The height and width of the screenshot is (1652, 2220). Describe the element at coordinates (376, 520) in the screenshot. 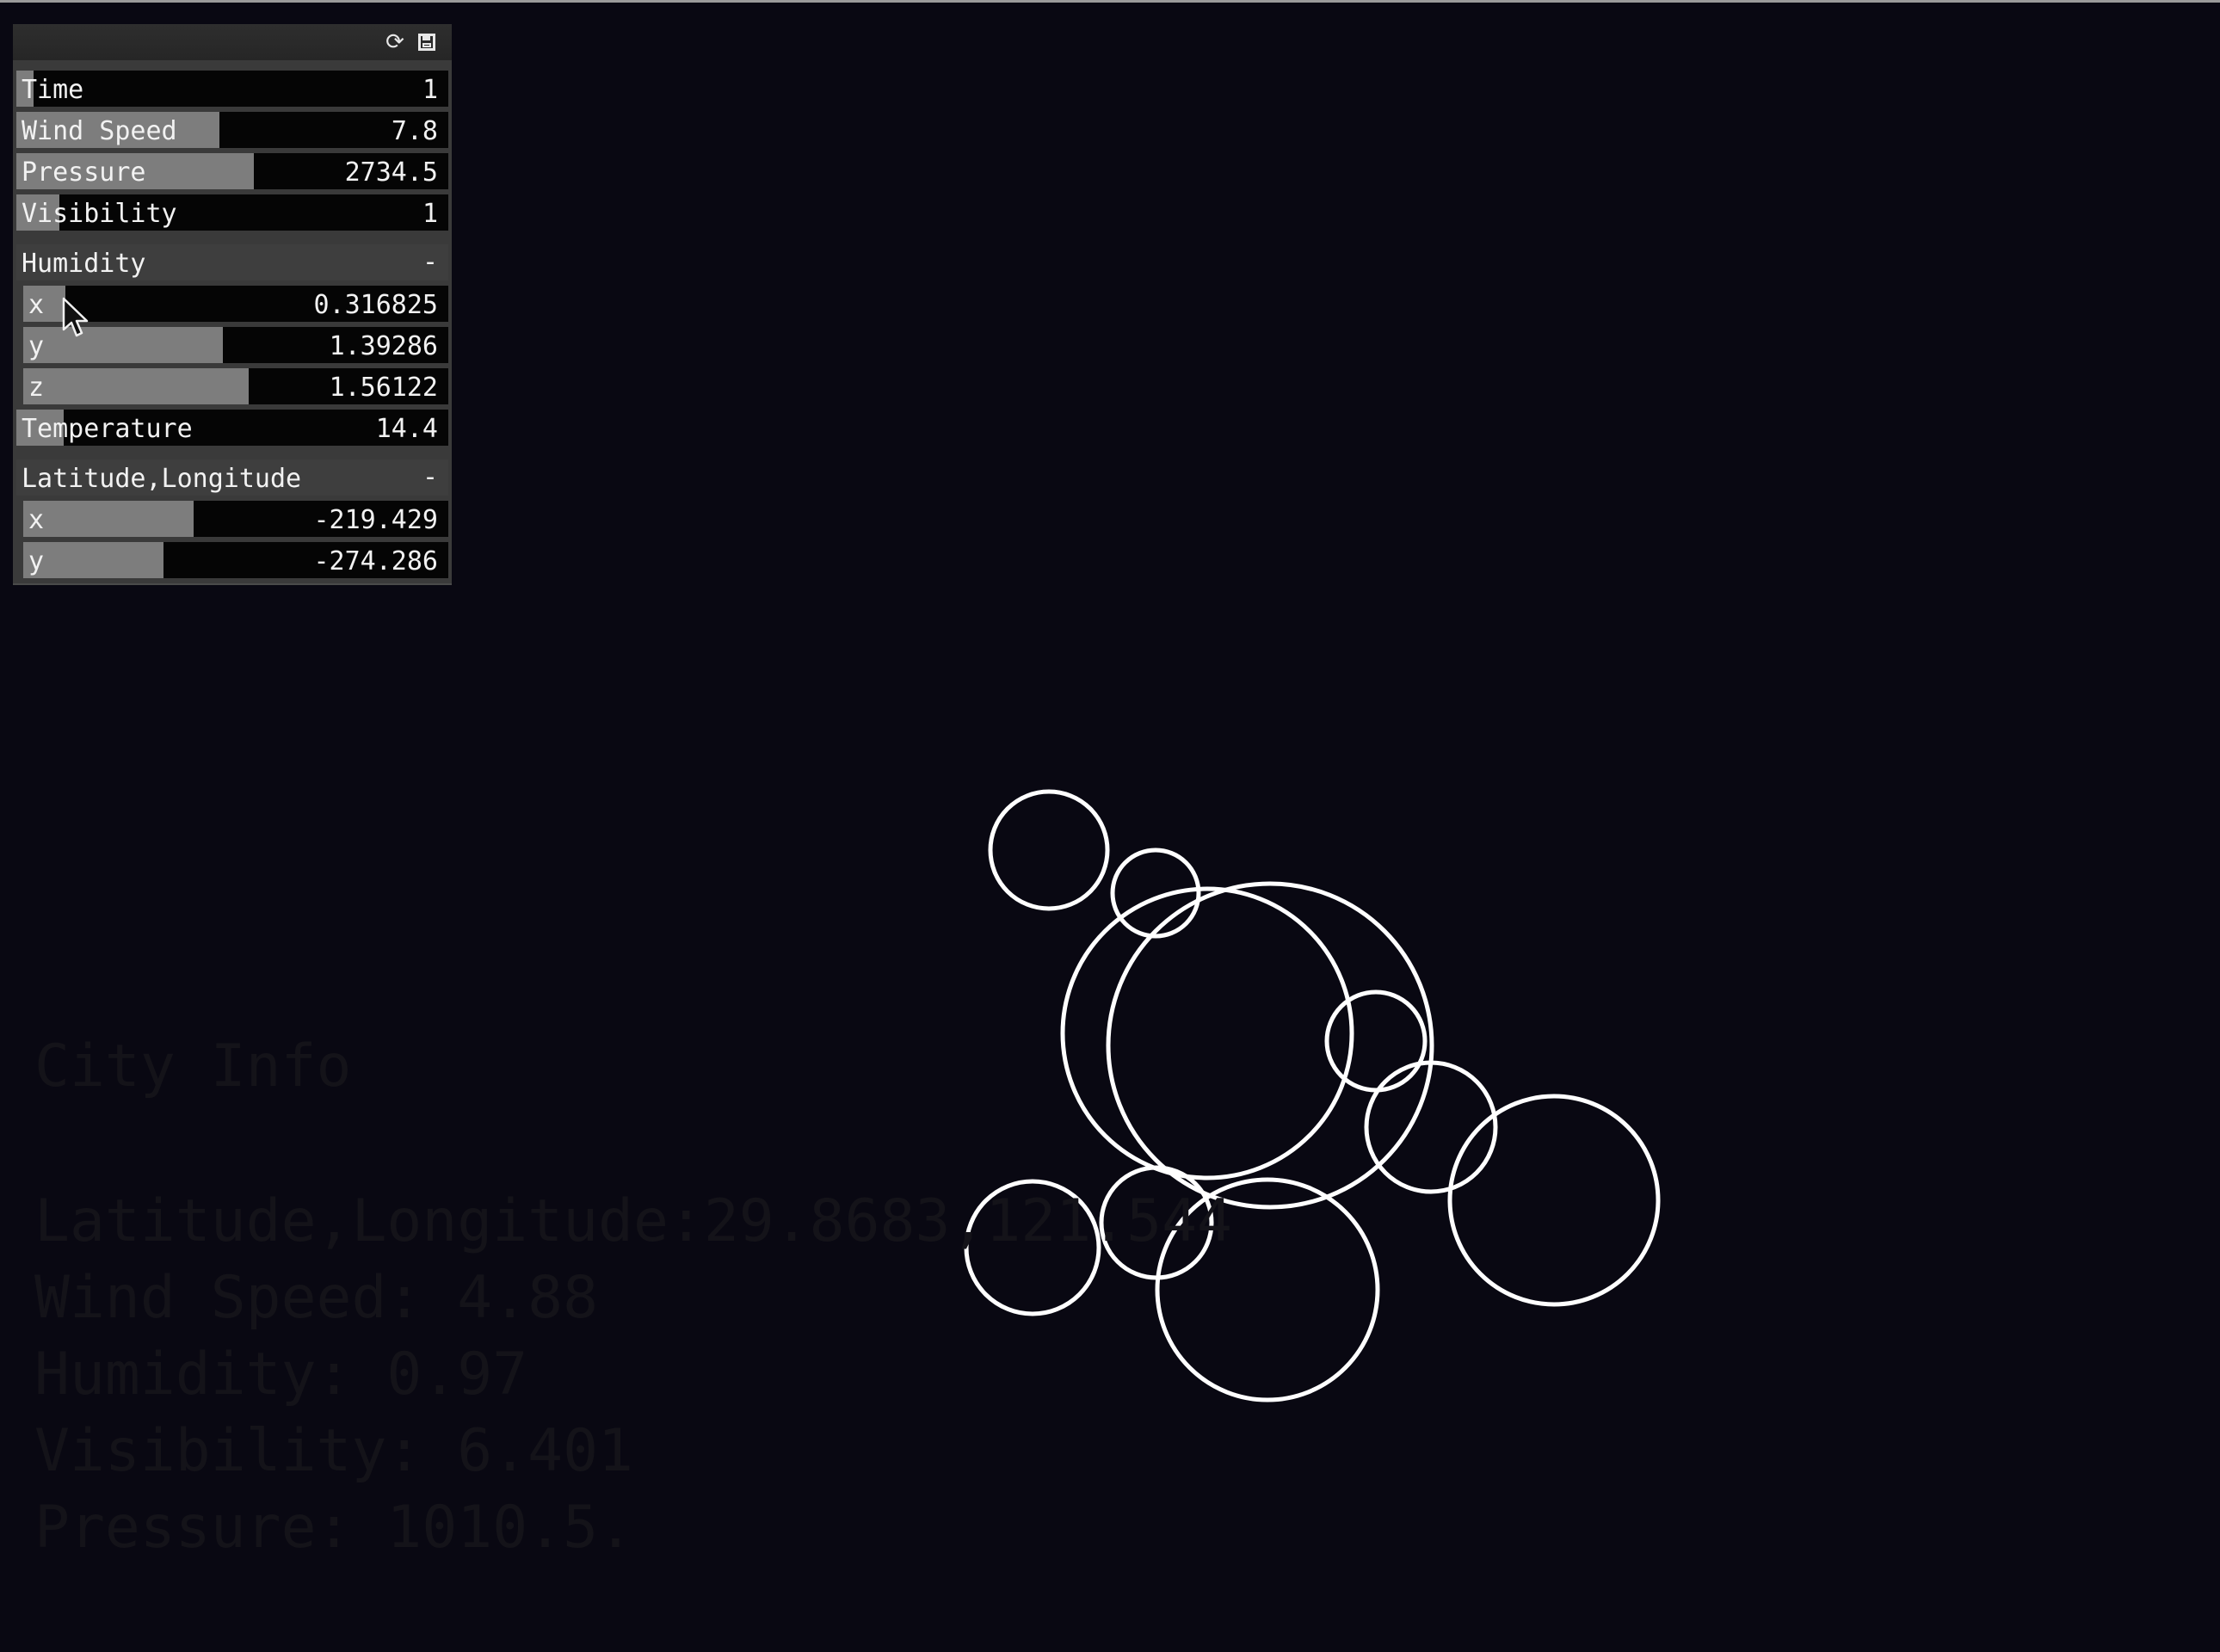

I see `slider-value: -219.429` at that location.